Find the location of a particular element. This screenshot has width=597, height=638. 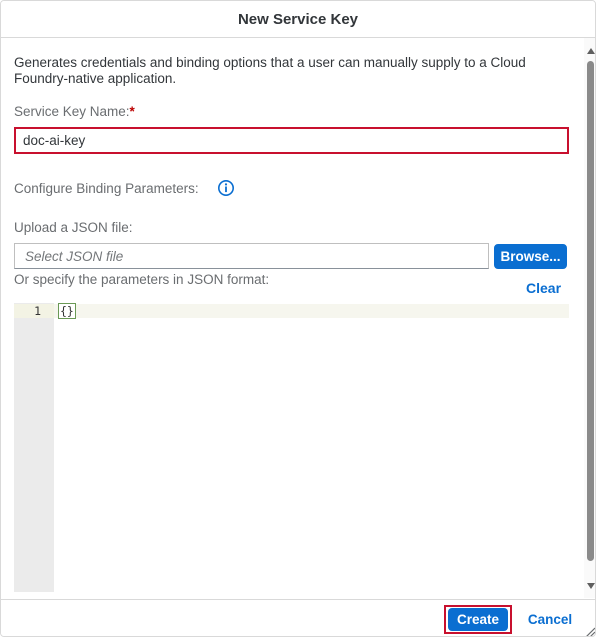

json-code: {} is located at coordinates (67, 311).